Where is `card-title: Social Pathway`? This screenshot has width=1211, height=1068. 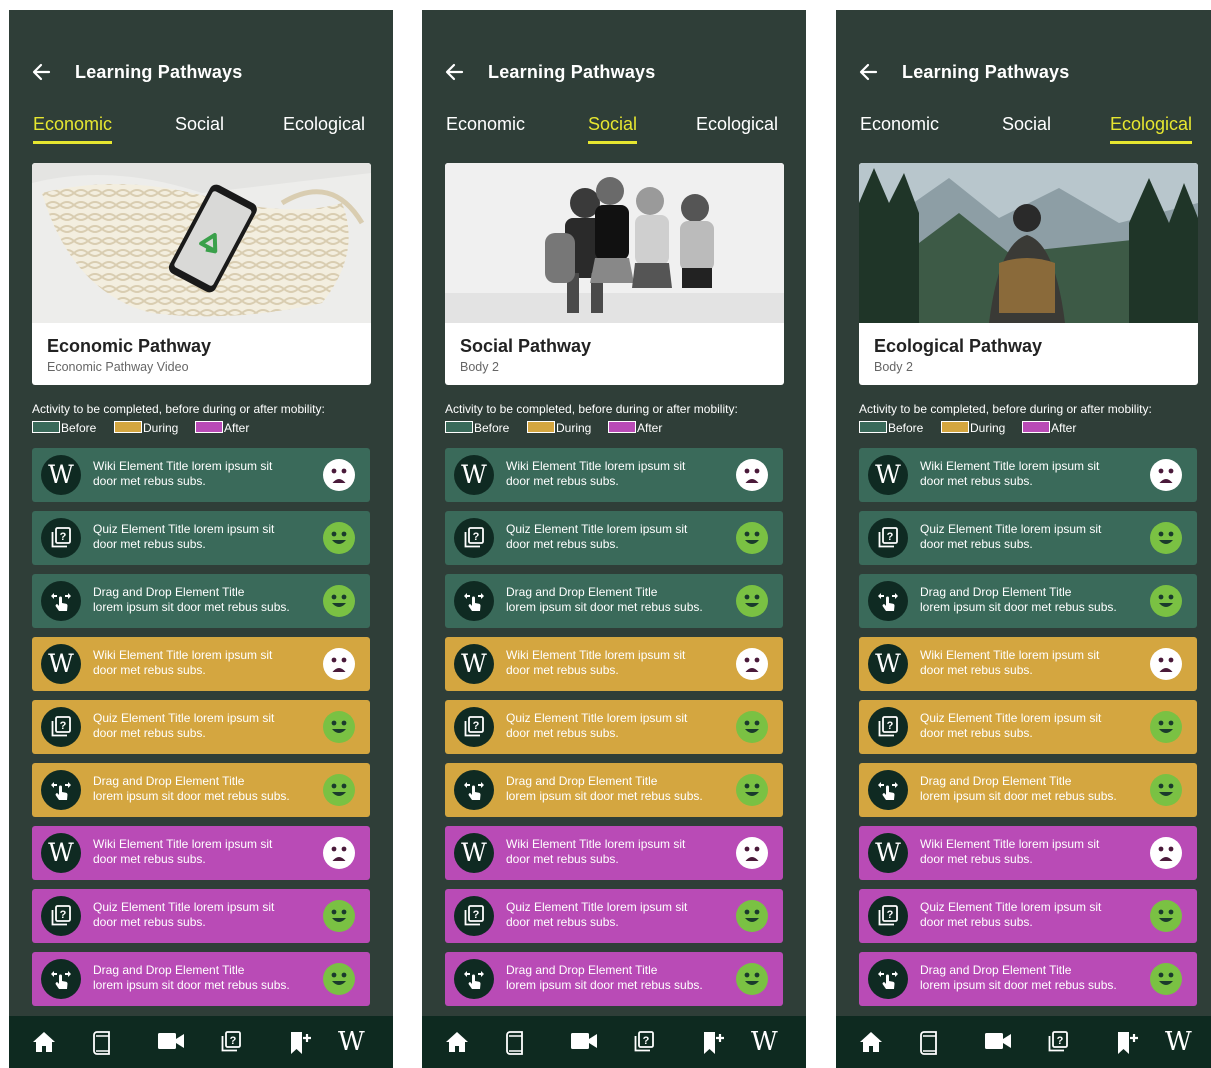 card-title: Social Pathway is located at coordinates (526, 346).